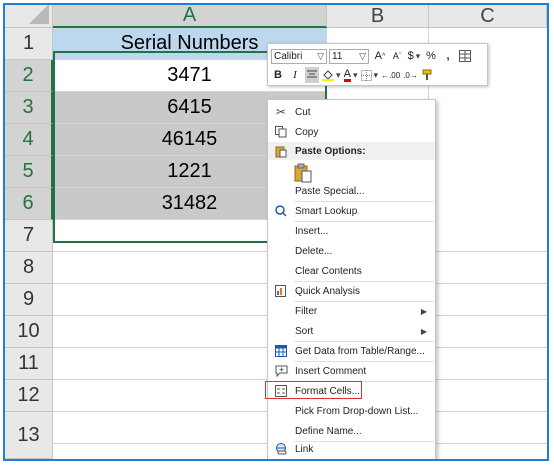  I want to click on decrease-decimal-label: .0, so click(406, 75).